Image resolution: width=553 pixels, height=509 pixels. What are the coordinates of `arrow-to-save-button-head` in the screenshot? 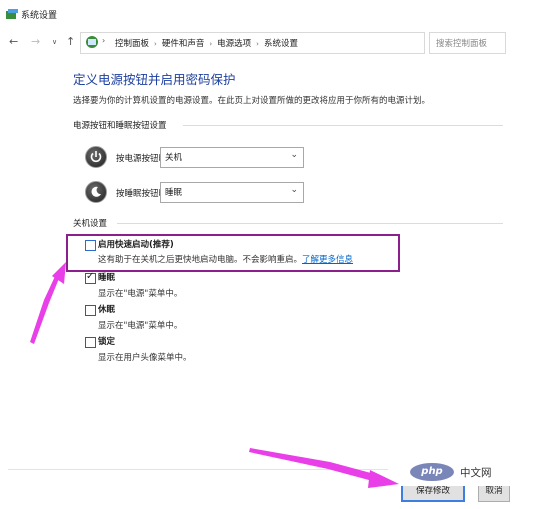 It's located at (383, 479).